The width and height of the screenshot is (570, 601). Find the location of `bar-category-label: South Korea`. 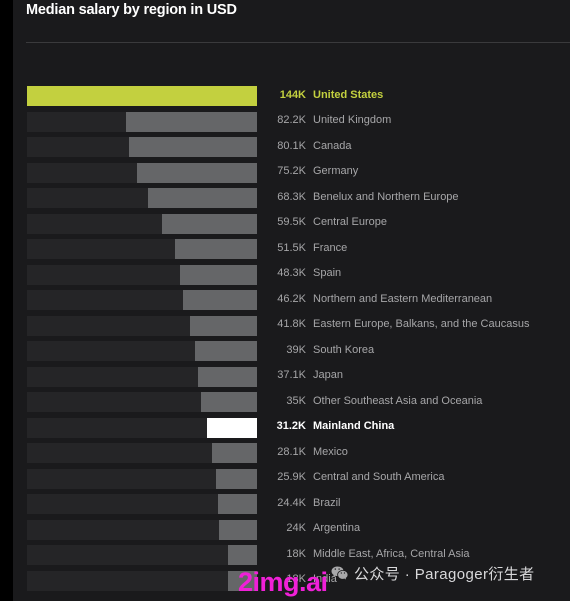

bar-category-label: South Korea is located at coordinates (344, 349).